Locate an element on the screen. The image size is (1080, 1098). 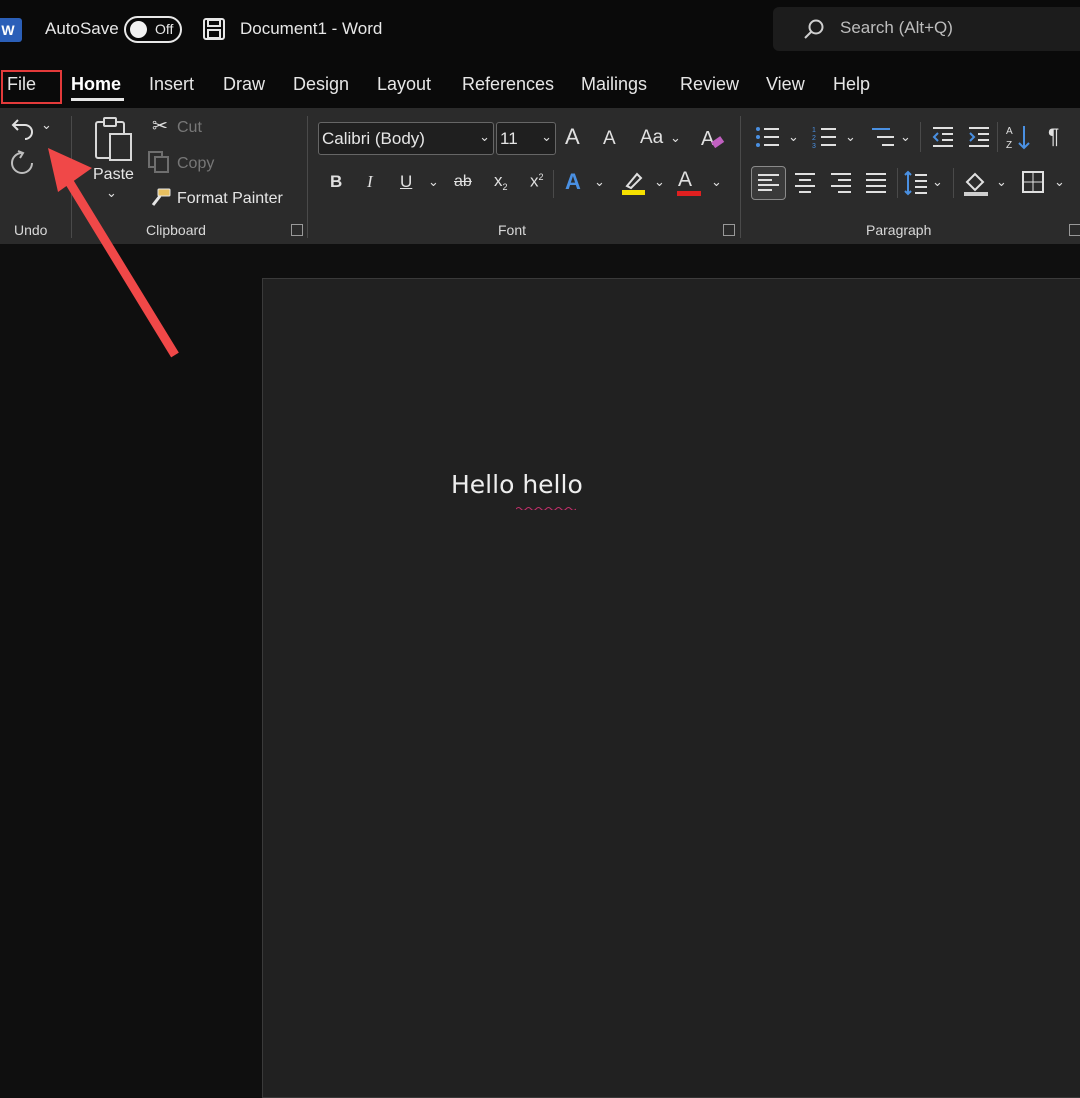
font-size-dropdown: 11 ⌄ is located at coordinates (526, 138).